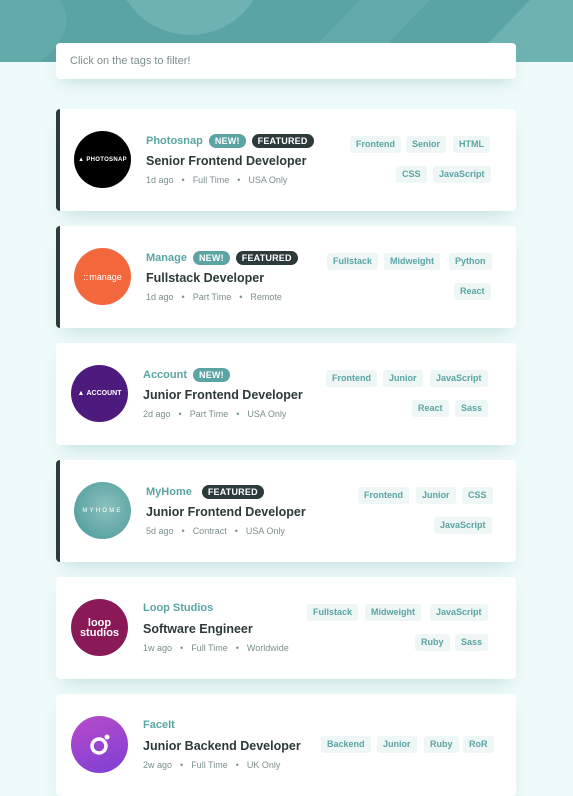 The image size is (573, 796). I want to click on job-meta: 5d ago • Contract • USA Only, so click(215, 531).